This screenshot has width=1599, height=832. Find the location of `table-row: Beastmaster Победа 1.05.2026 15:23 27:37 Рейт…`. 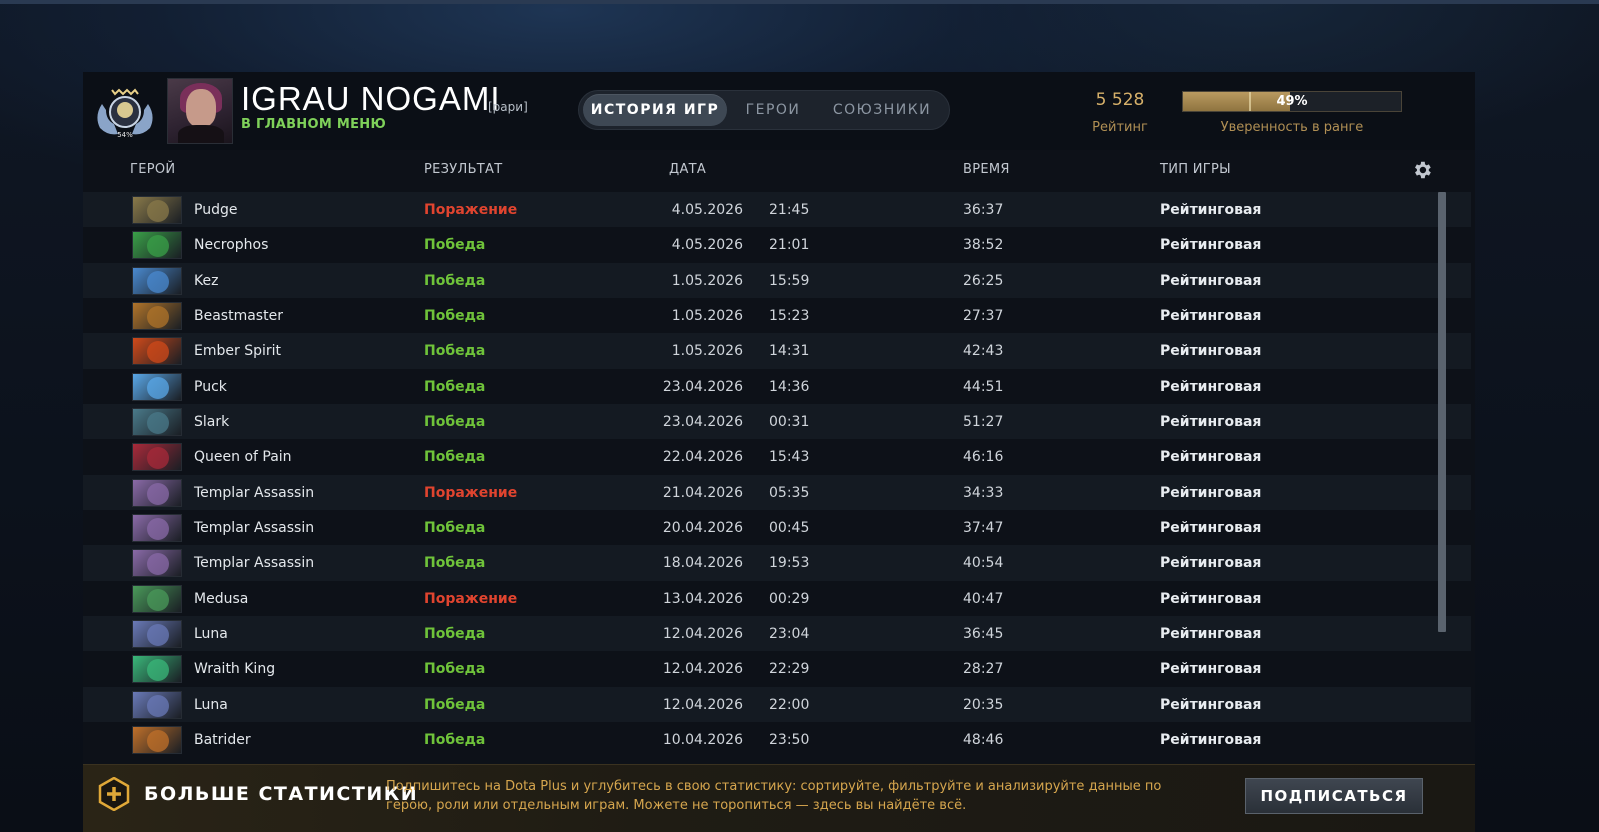

table-row: Beastmaster Победа 1.05.2026 15:23 27:37 Рейт… is located at coordinates (777, 315).